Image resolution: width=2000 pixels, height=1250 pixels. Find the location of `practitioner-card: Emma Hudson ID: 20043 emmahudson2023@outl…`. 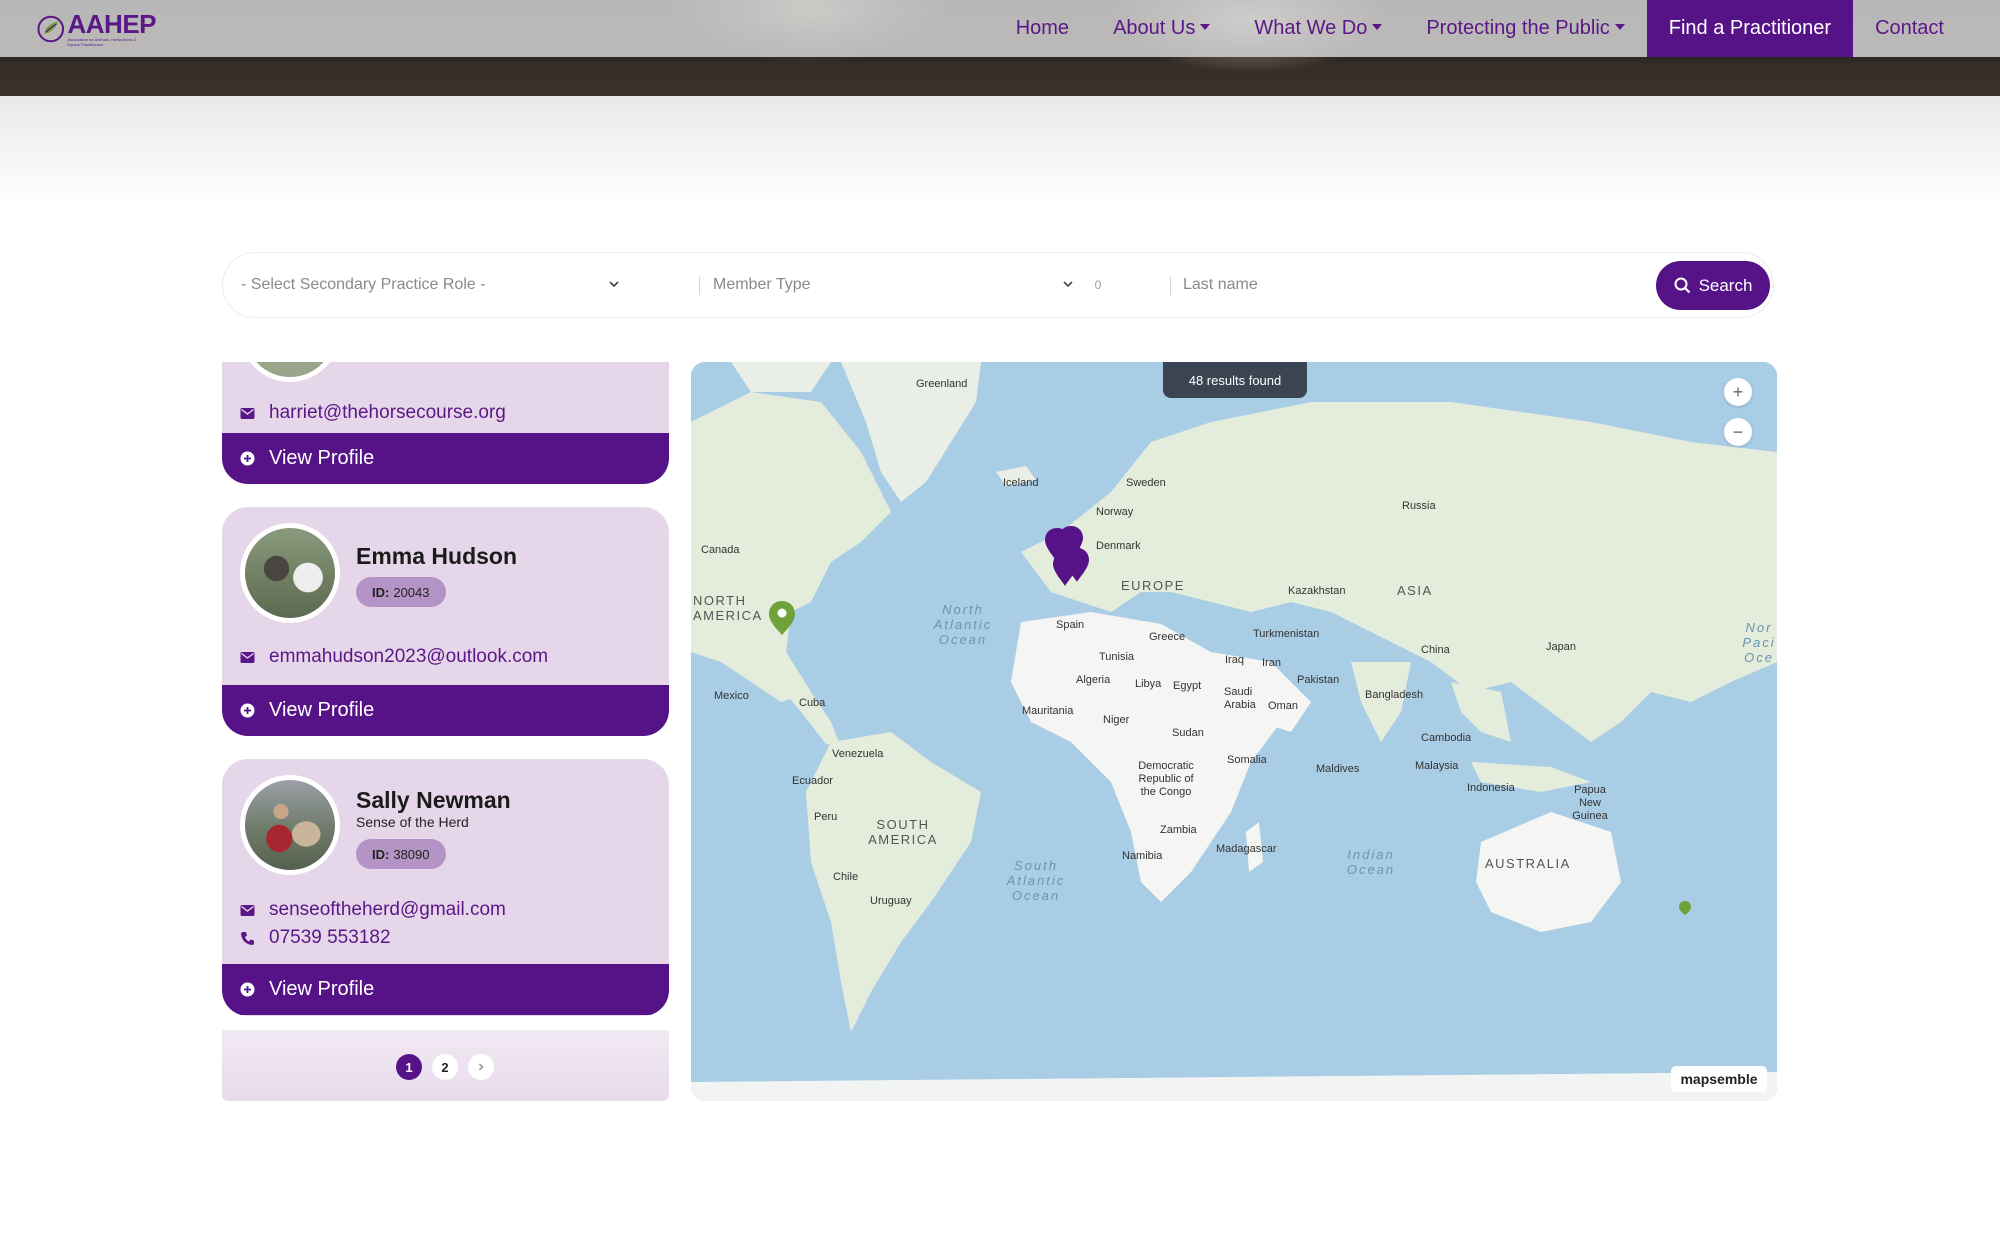

practitioner-card: Emma Hudson ID: 20043 emmahudson2023@outl… is located at coordinates (445, 621).